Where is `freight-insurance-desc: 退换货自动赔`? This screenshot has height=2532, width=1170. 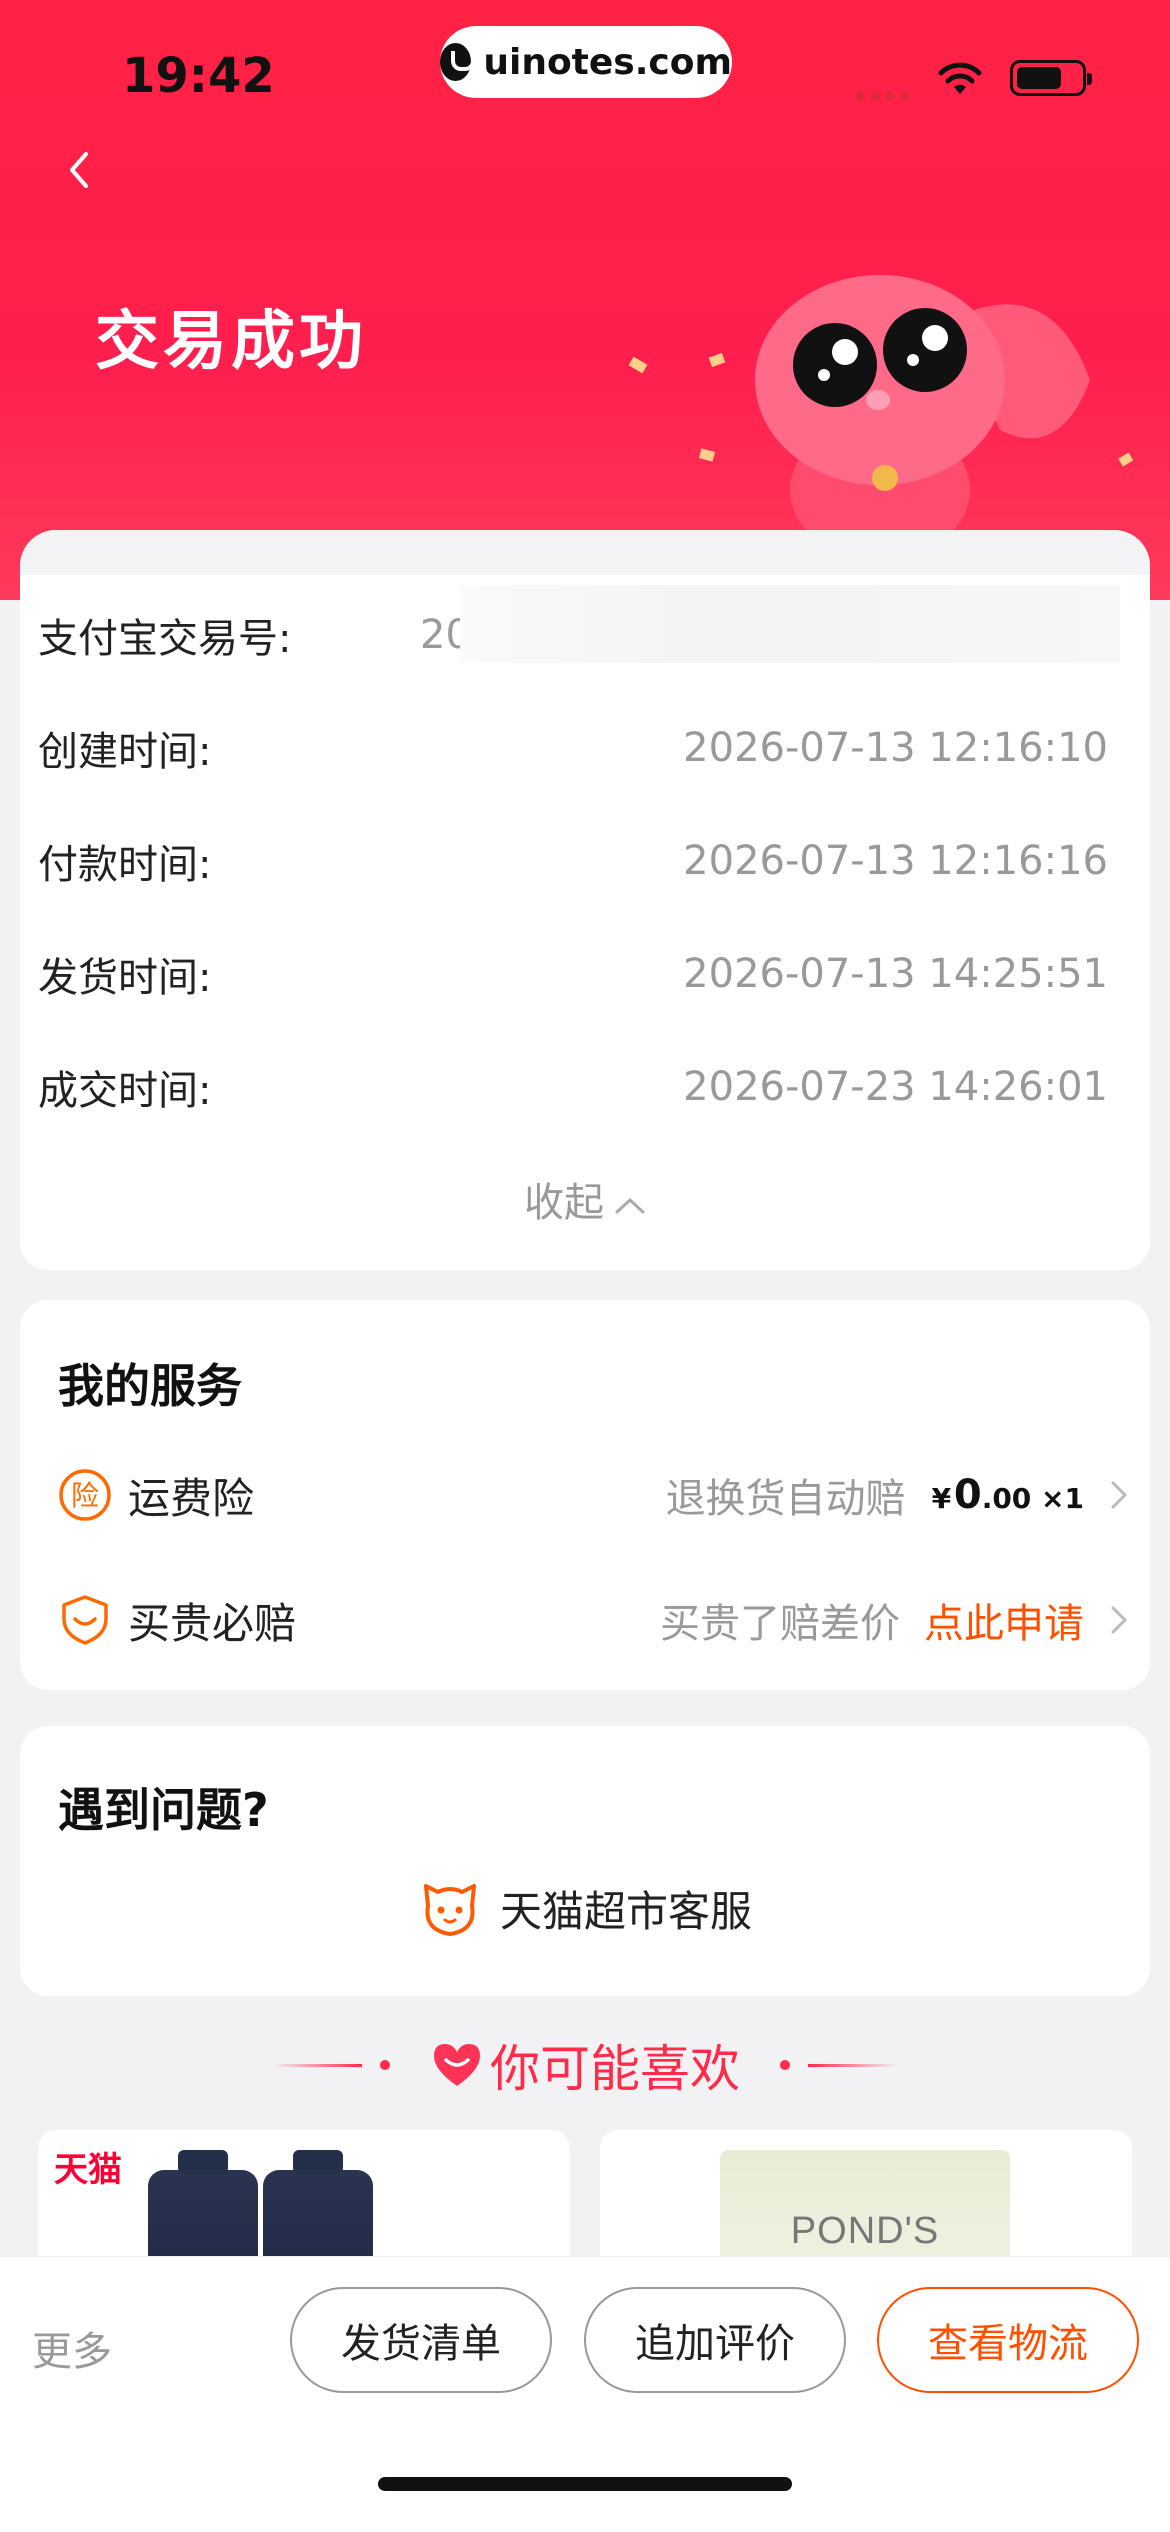
freight-insurance-desc: 退换货自动赔 is located at coordinates (785, 1499).